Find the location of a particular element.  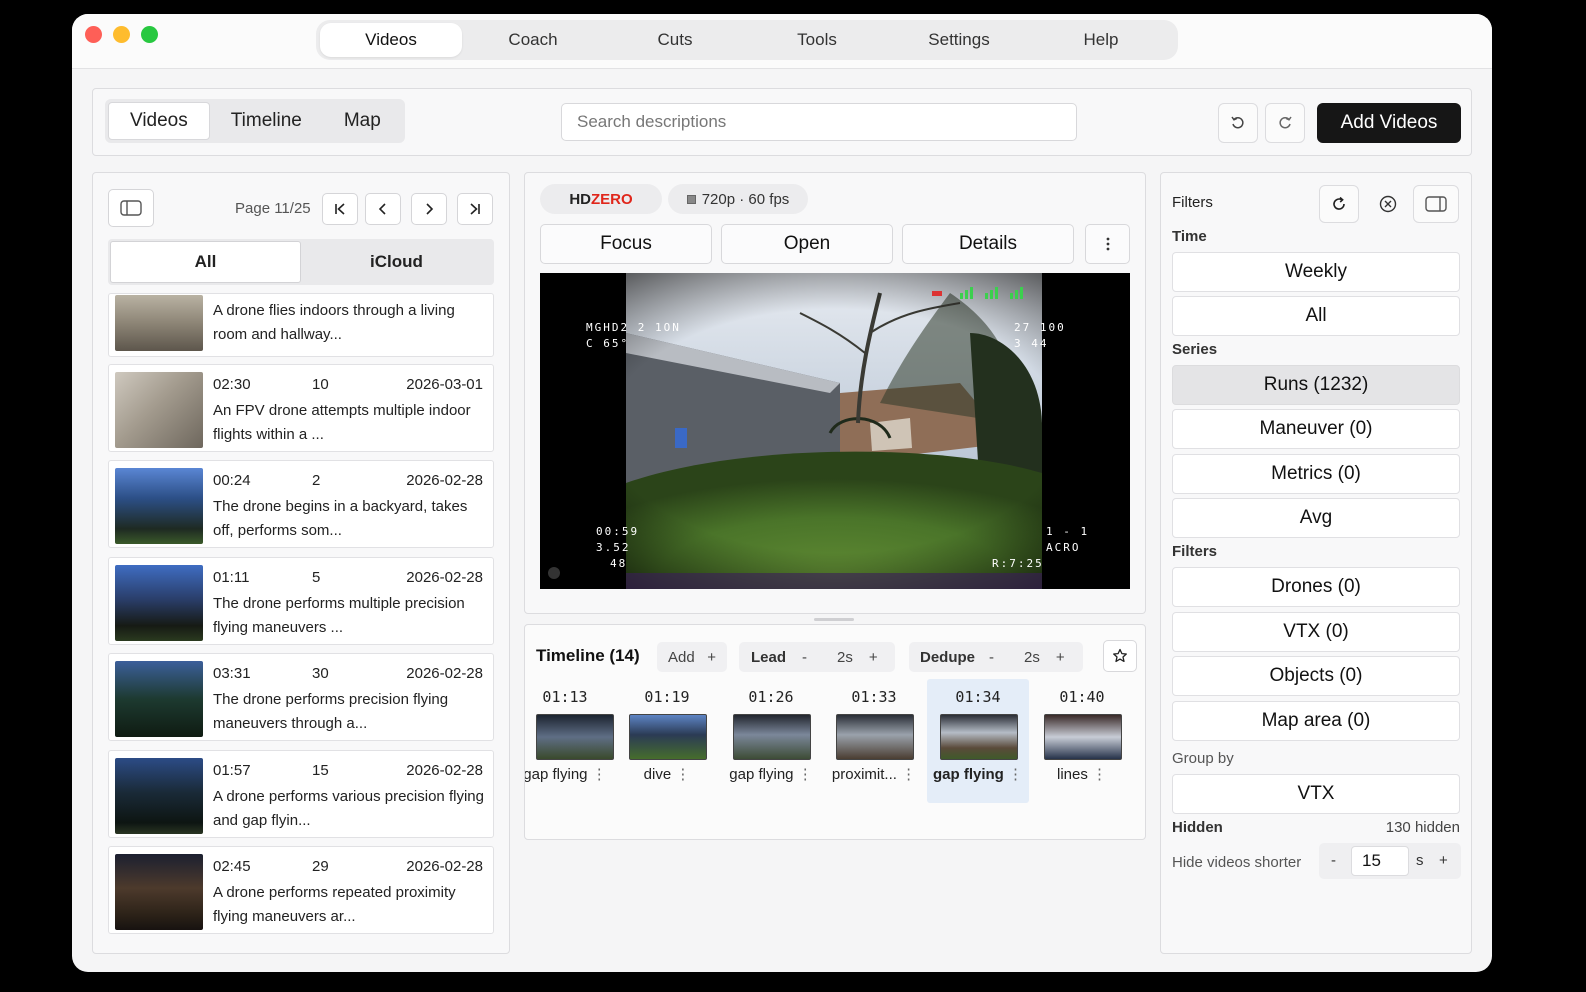

nav-tab-help: Help is located at coordinates (1101, 40).